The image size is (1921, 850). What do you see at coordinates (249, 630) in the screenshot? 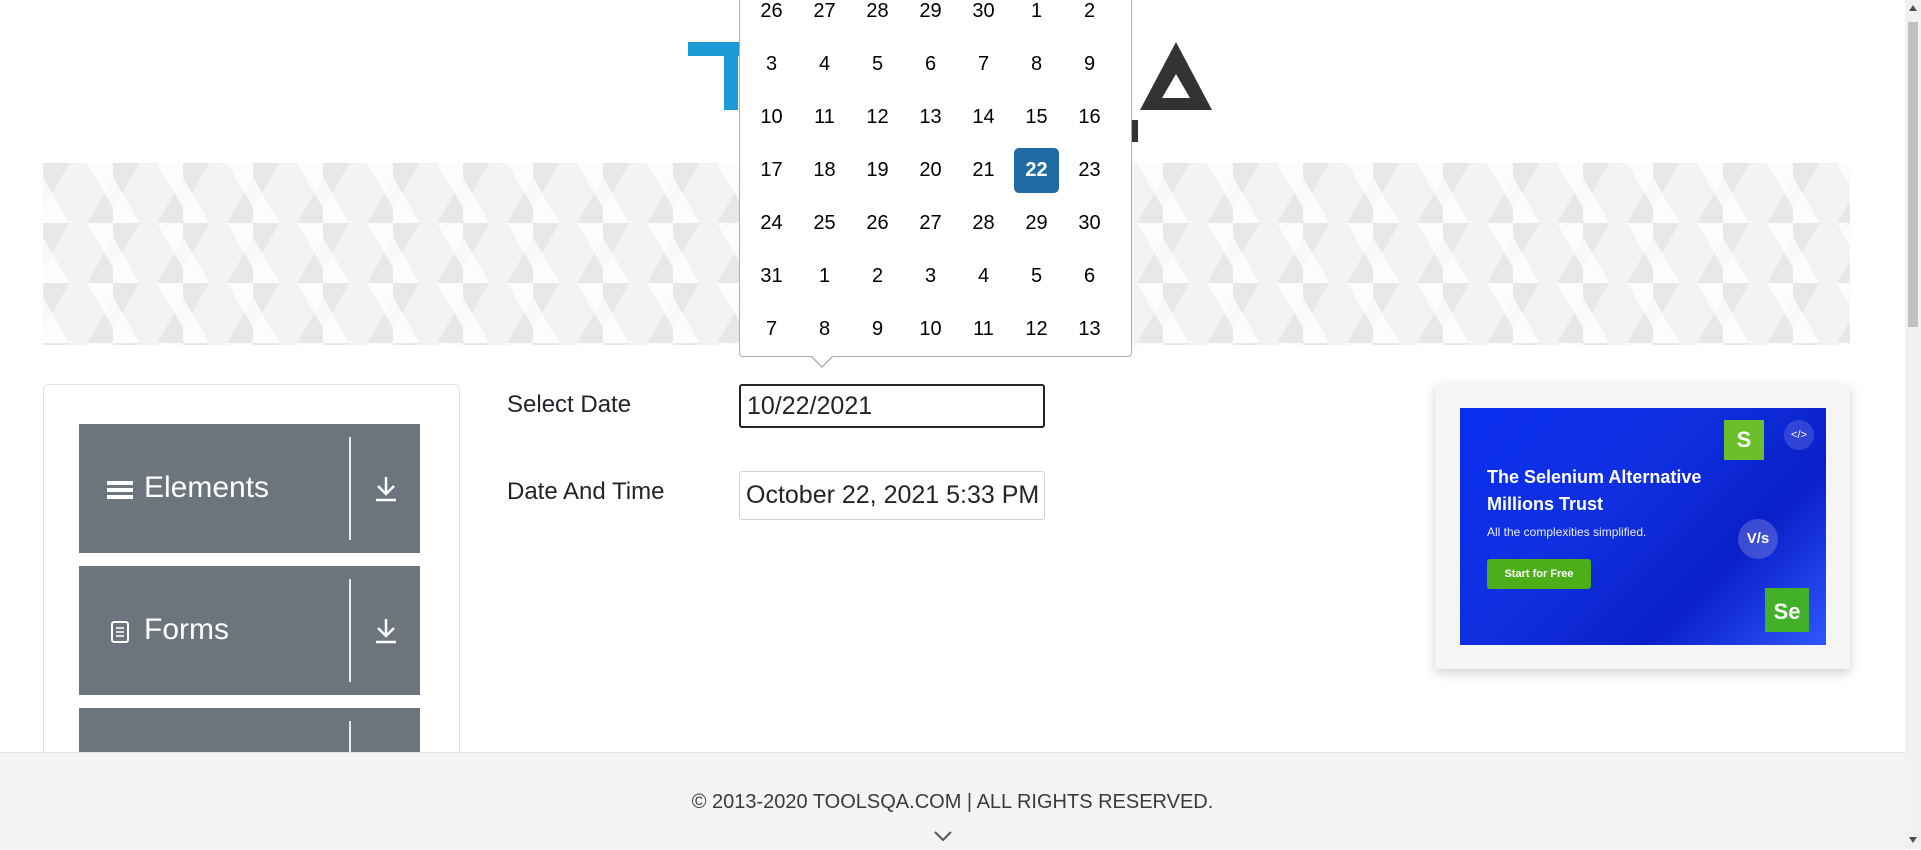
I see `sidebar-group-forms: Forms` at bounding box center [249, 630].